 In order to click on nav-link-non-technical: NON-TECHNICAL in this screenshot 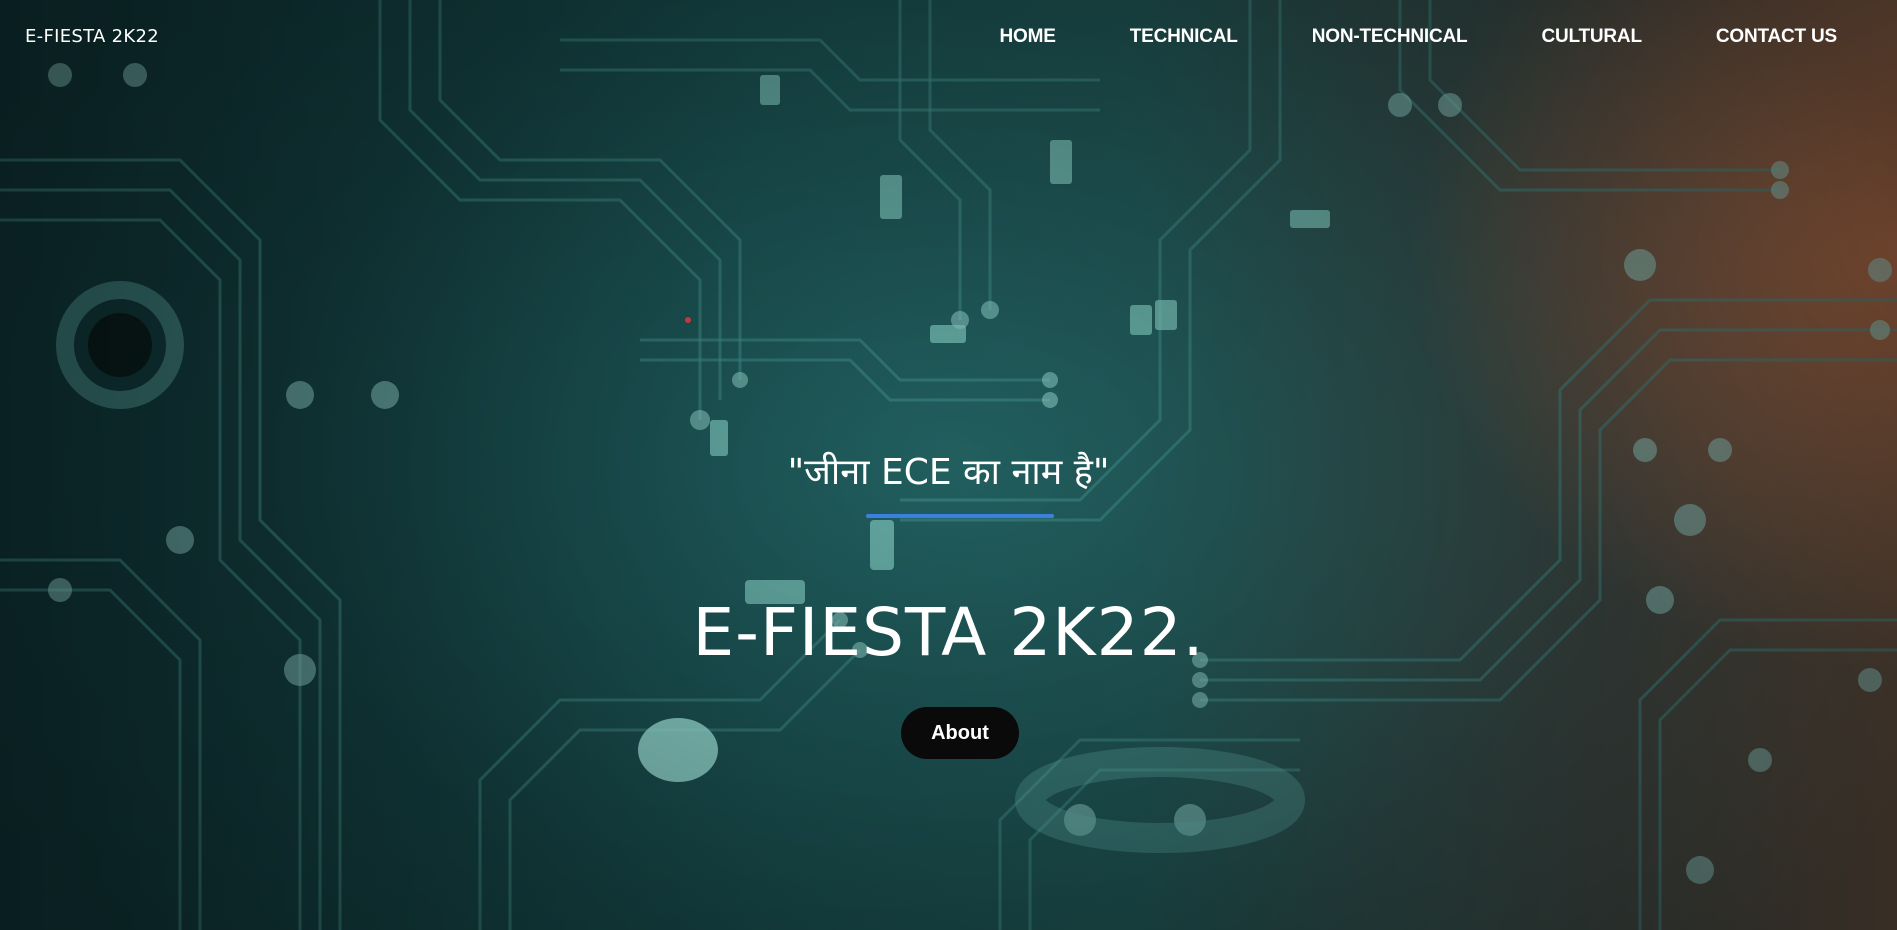, I will do `click(1390, 37)`.